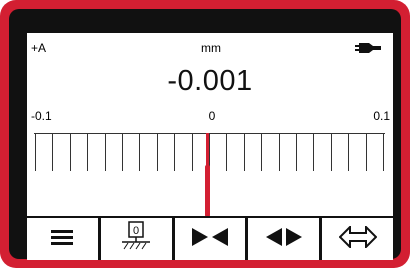 Image resolution: width=410 pixels, height=268 pixels. What do you see at coordinates (39, 48) in the screenshot?
I see `mode-label: +A` at bounding box center [39, 48].